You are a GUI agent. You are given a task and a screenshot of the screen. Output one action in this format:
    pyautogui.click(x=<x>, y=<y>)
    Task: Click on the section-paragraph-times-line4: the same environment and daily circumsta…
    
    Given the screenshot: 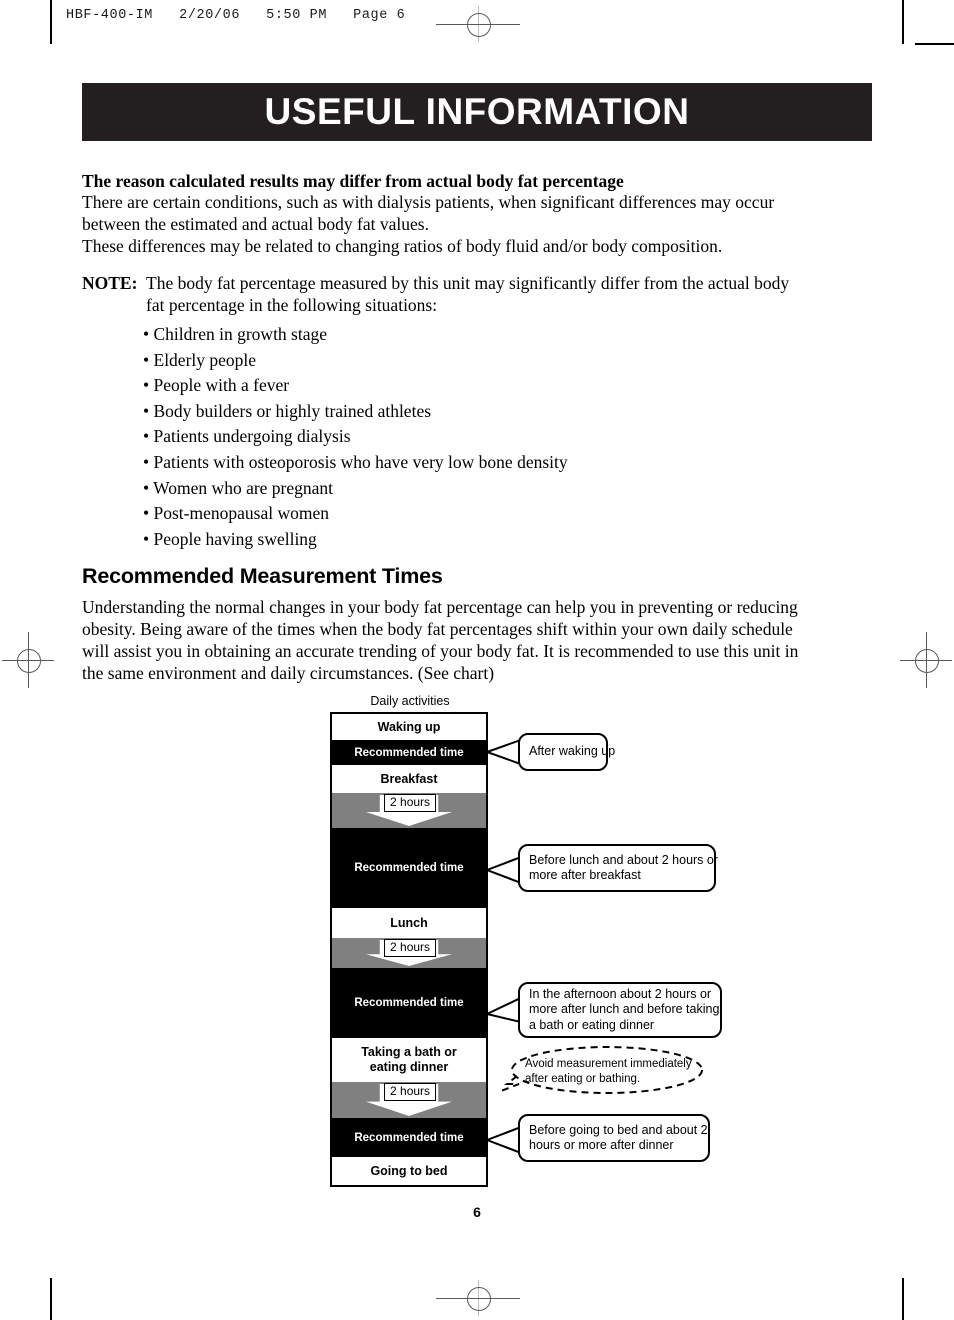 What is the action you would take?
    pyautogui.click(x=288, y=673)
    